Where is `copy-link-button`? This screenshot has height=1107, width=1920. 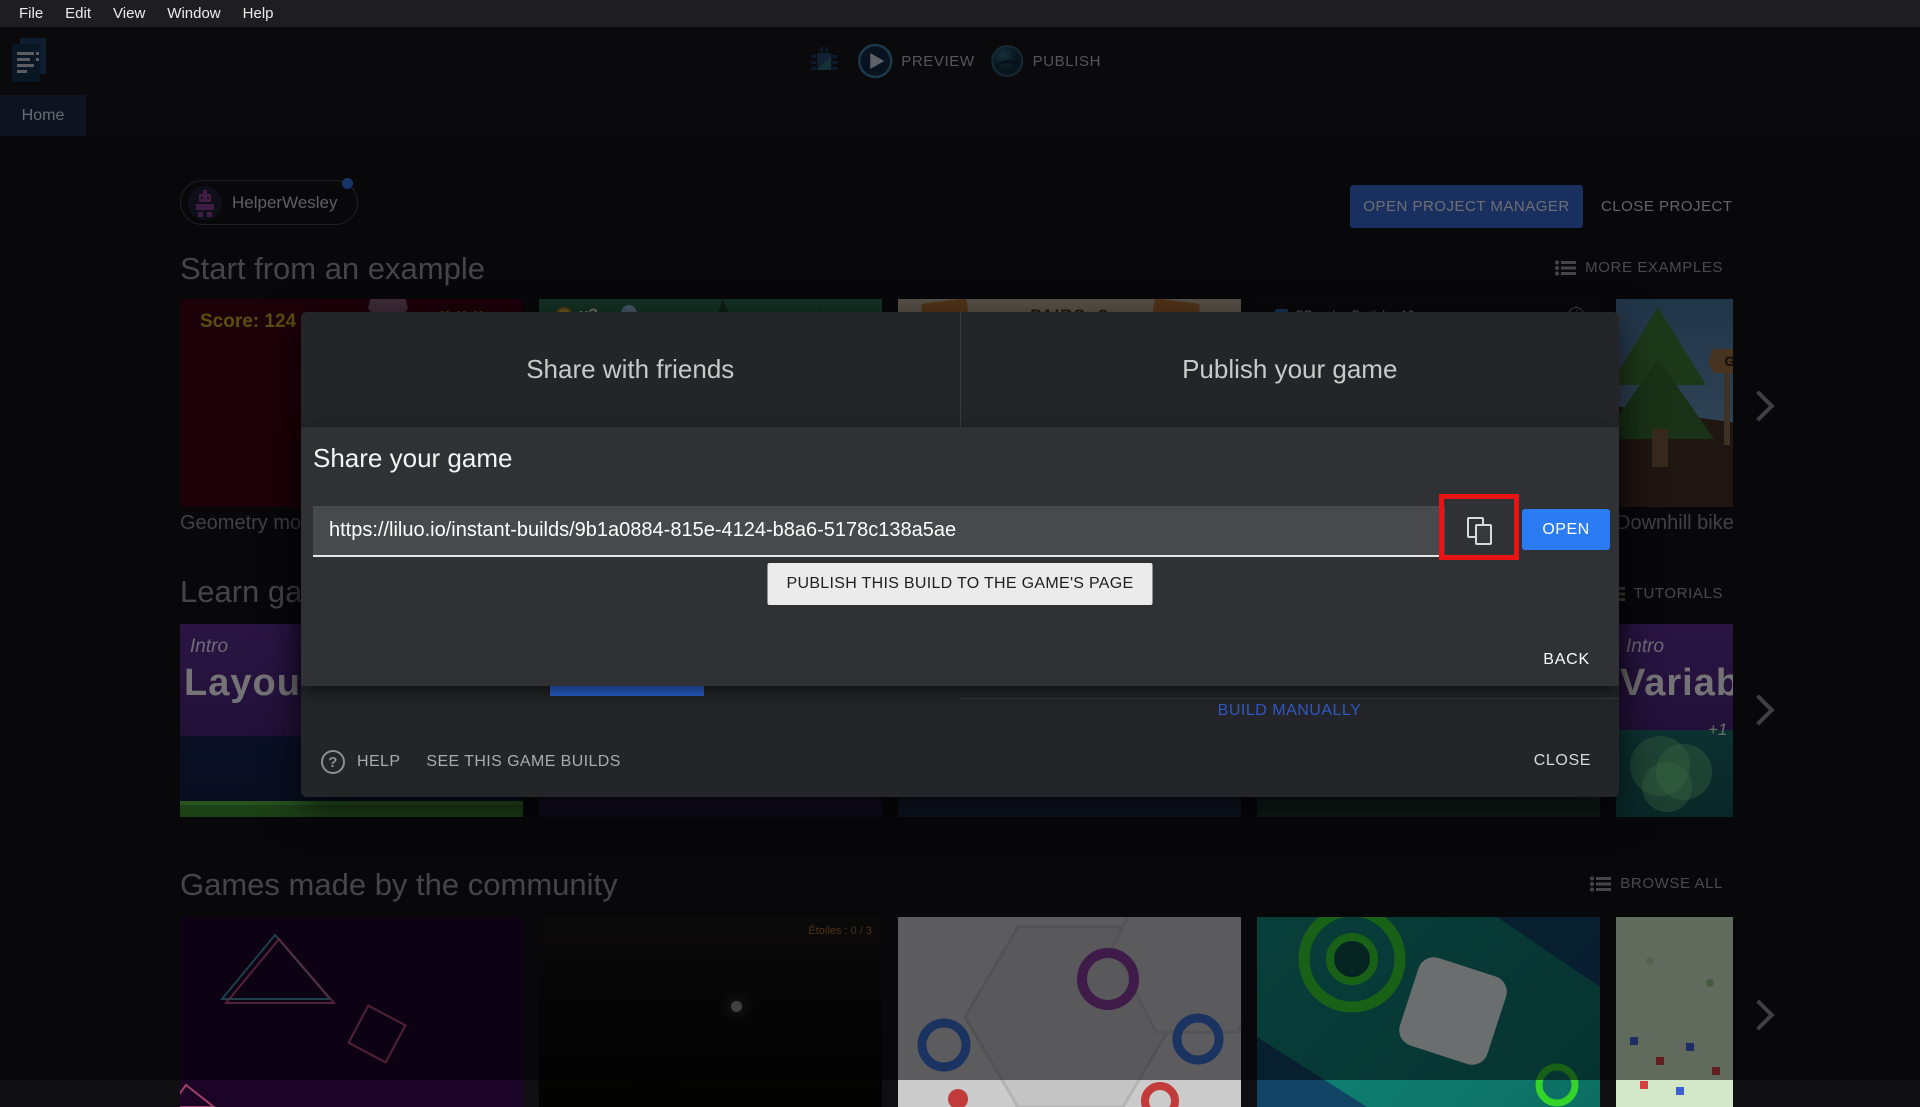
copy-link-button is located at coordinates (1481, 532).